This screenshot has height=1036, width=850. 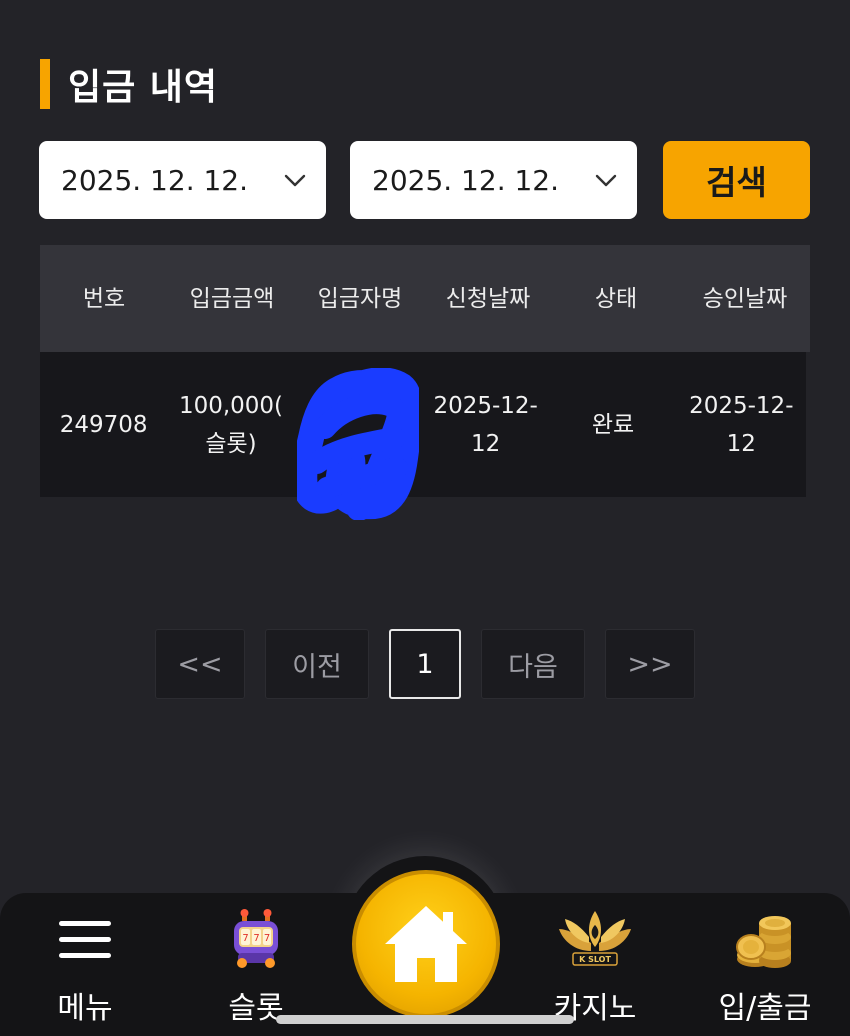 What do you see at coordinates (466, 180) in the screenshot?
I see `end-date-value: 2025. 12. 12.` at bounding box center [466, 180].